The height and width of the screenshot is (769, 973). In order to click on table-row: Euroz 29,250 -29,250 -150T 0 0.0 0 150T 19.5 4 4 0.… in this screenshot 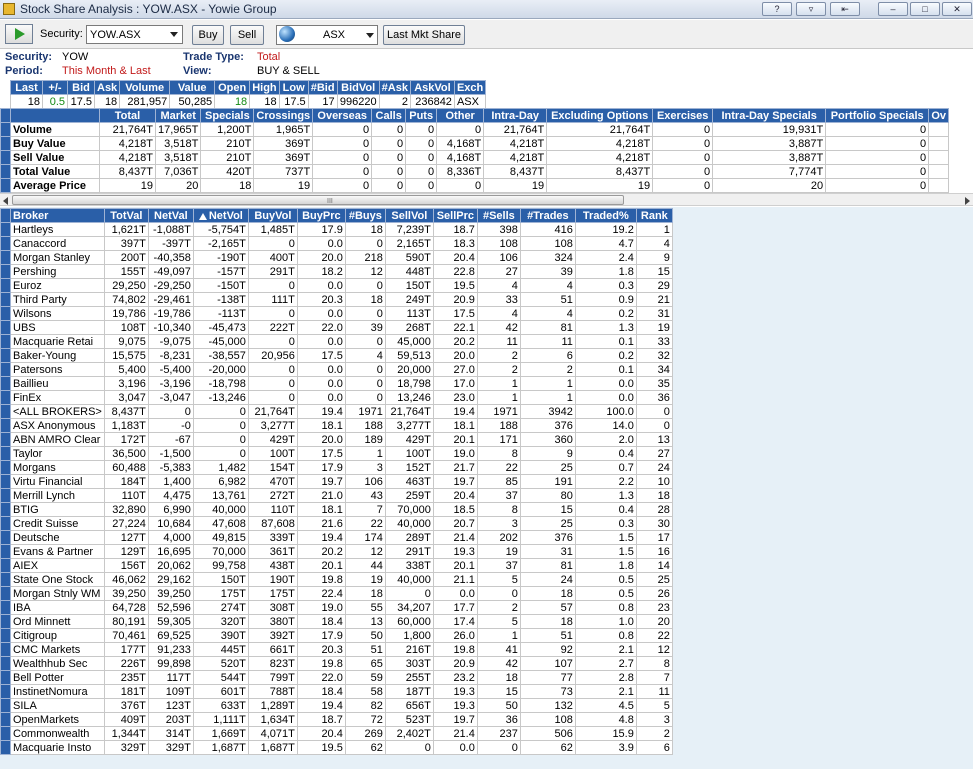, I will do `click(336, 285)`.